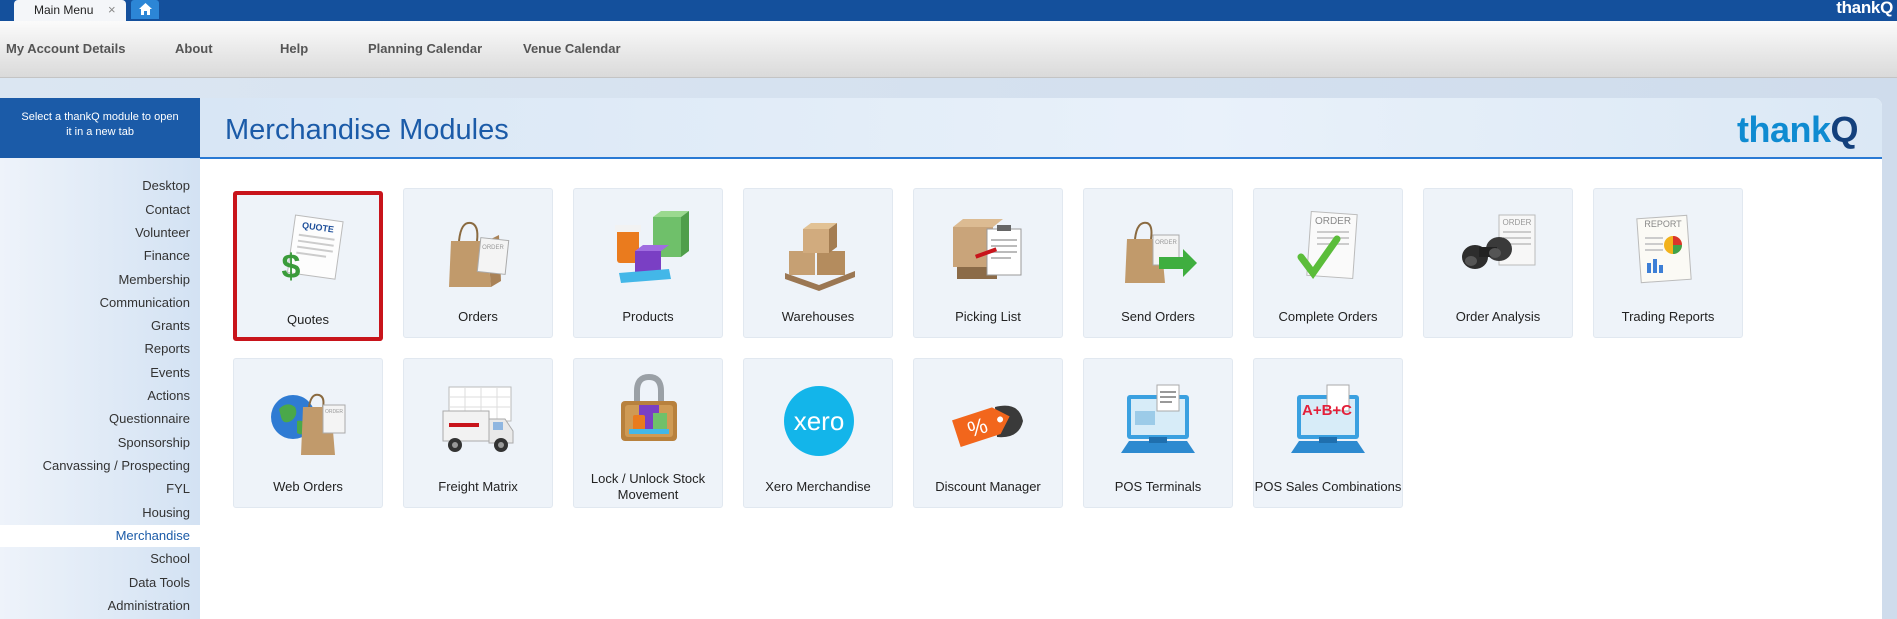 This screenshot has height=619, width=1897. Describe the element at coordinates (154, 442) in the screenshot. I see `sidebar-item-sponsorship: Sponsorship` at that location.